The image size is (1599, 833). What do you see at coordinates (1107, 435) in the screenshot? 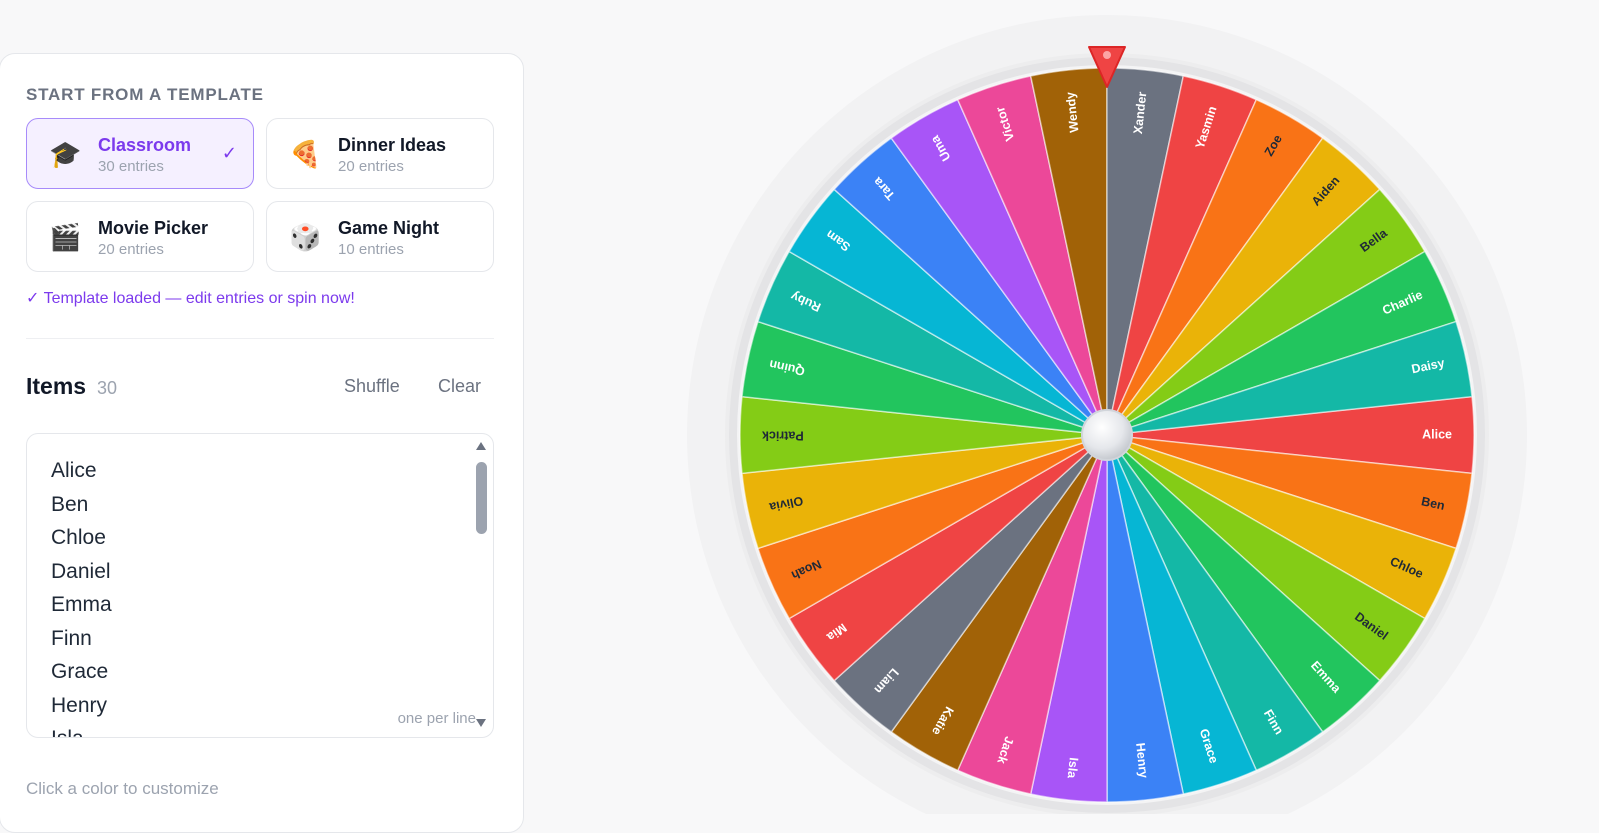
I see `wheel-hub` at bounding box center [1107, 435].